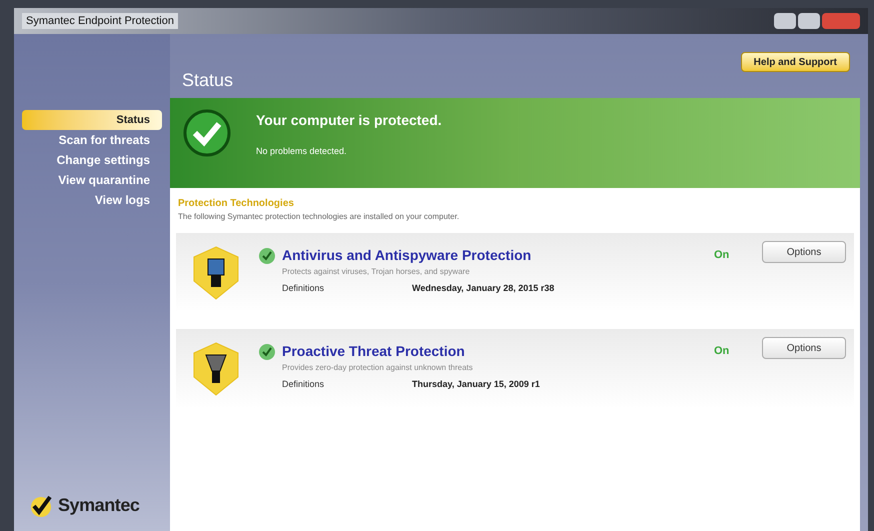 This screenshot has height=531, width=874. What do you see at coordinates (319, 217) in the screenshot?
I see `section-description: The following Symantec protection technologies are installed on your computer.` at bounding box center [319, 217].